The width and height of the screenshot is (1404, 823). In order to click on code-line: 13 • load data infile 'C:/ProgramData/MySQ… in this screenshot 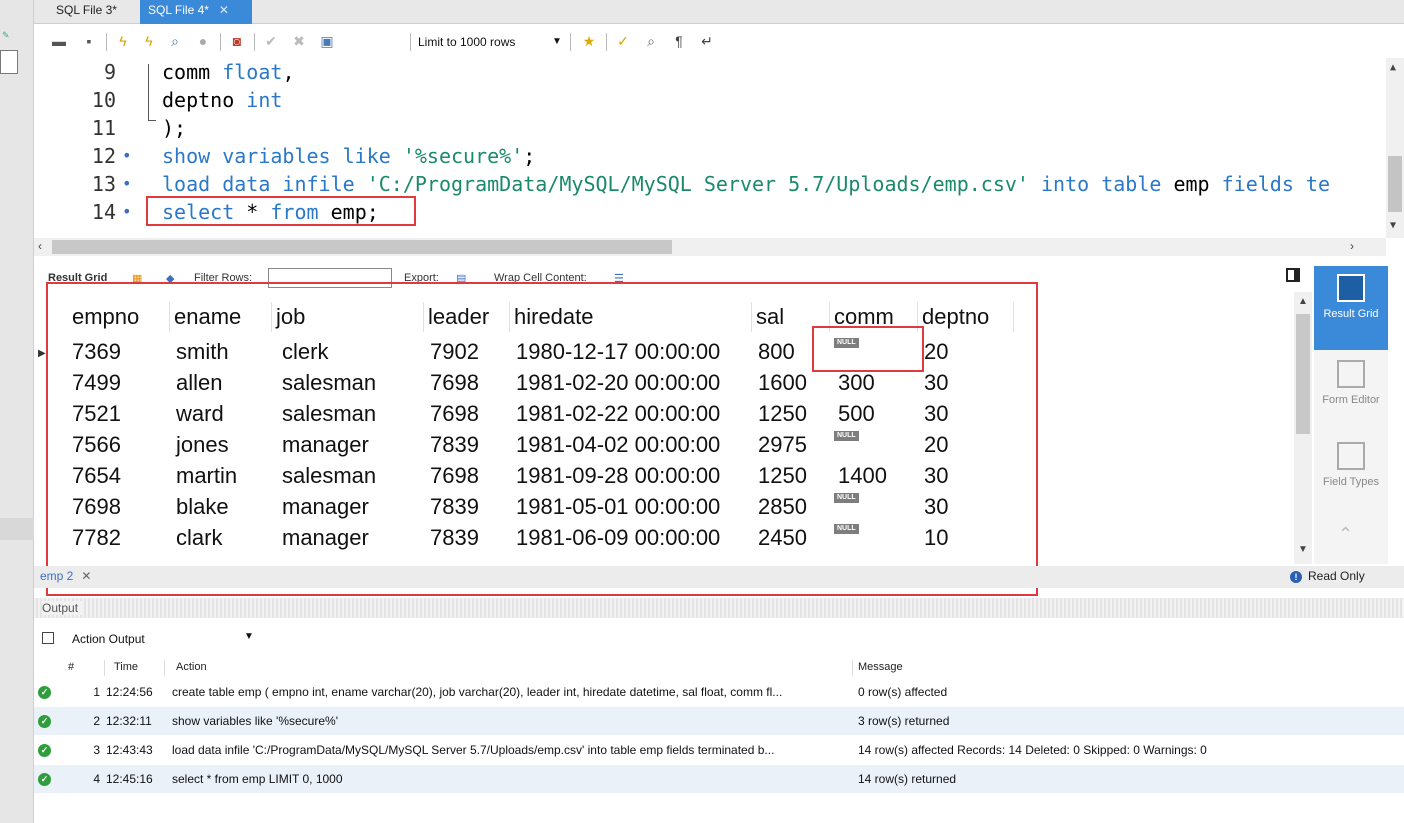, I will do `click(699, 184)`.